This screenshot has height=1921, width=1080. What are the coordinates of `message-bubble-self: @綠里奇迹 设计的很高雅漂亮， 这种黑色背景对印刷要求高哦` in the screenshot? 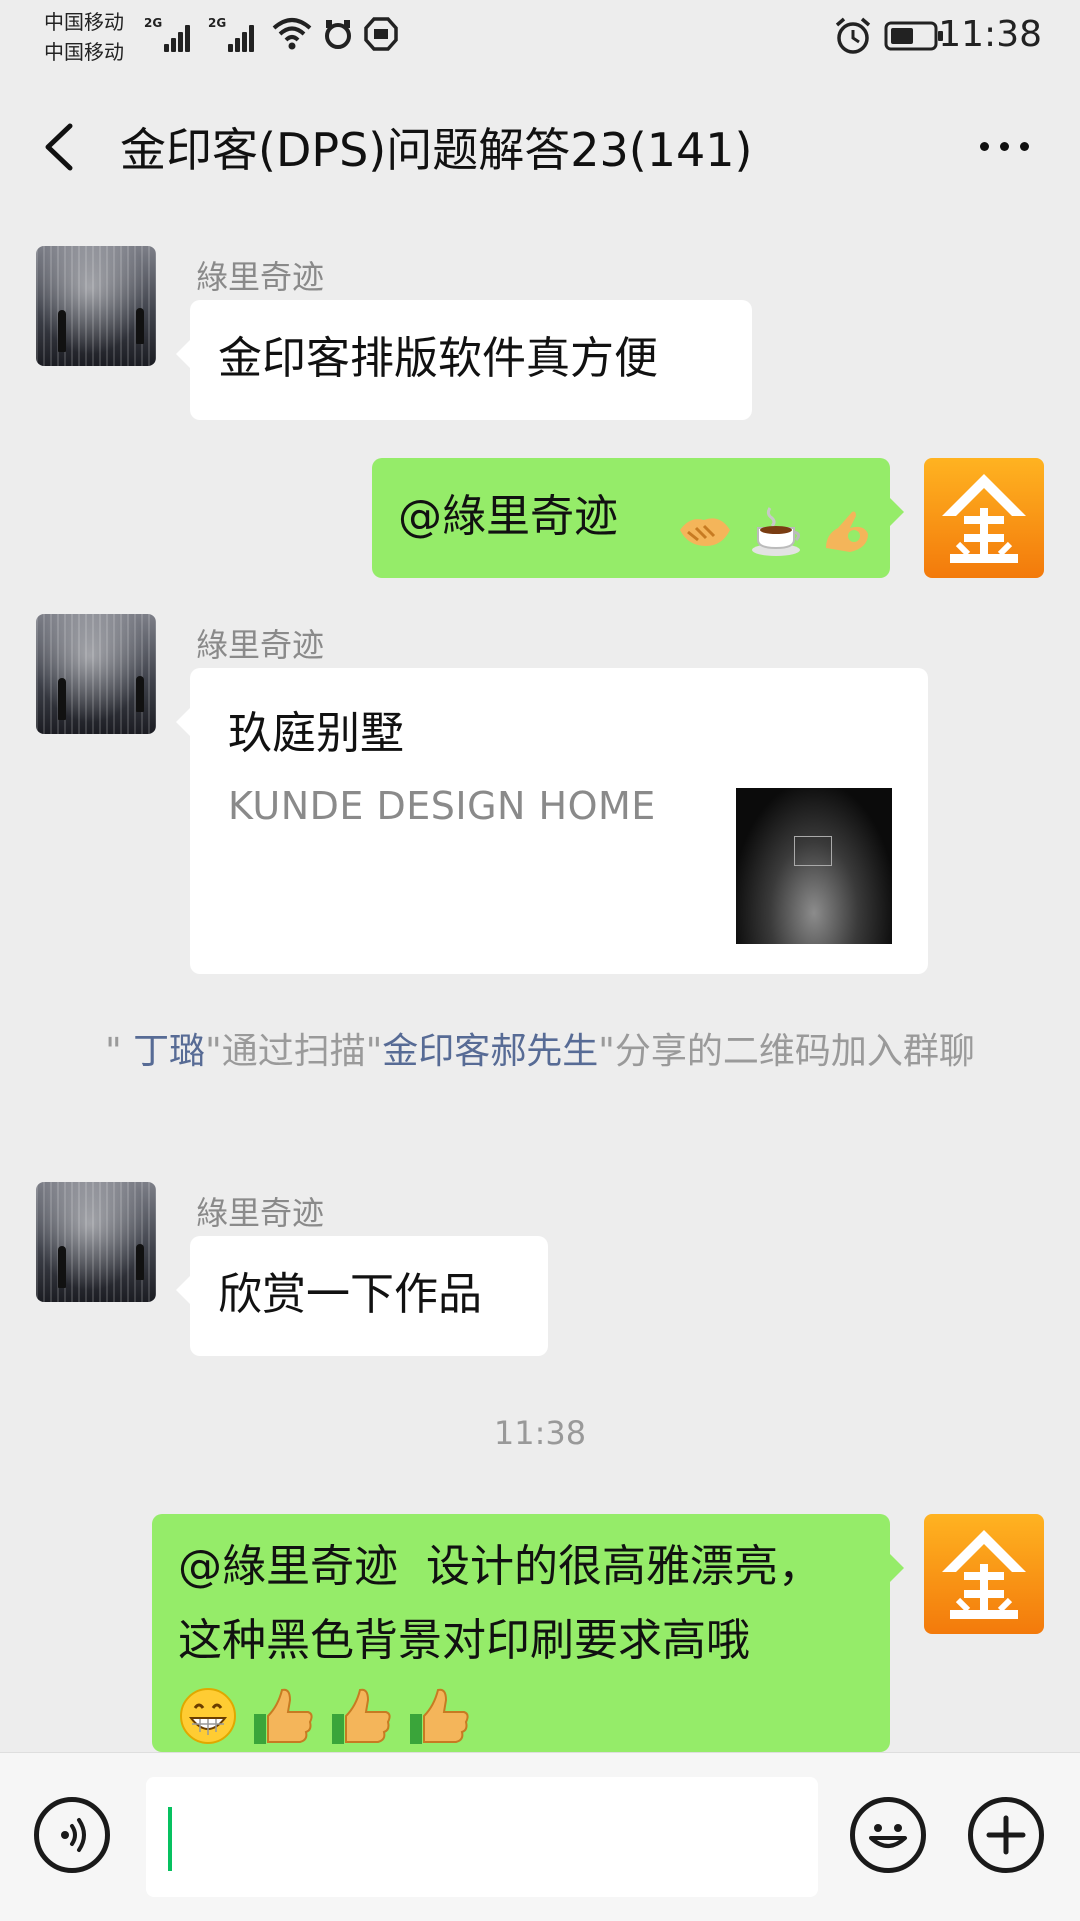 It's located at (528, 1633).